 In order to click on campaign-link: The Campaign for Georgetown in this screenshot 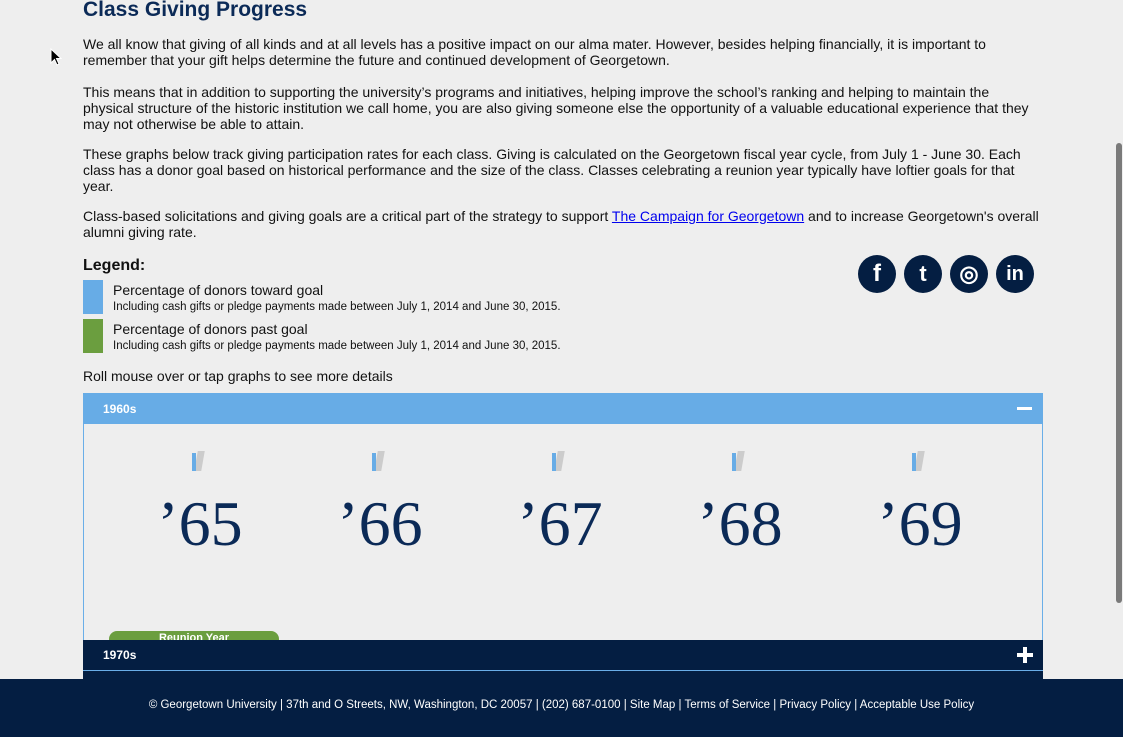, I will do `click(708, 216)`.